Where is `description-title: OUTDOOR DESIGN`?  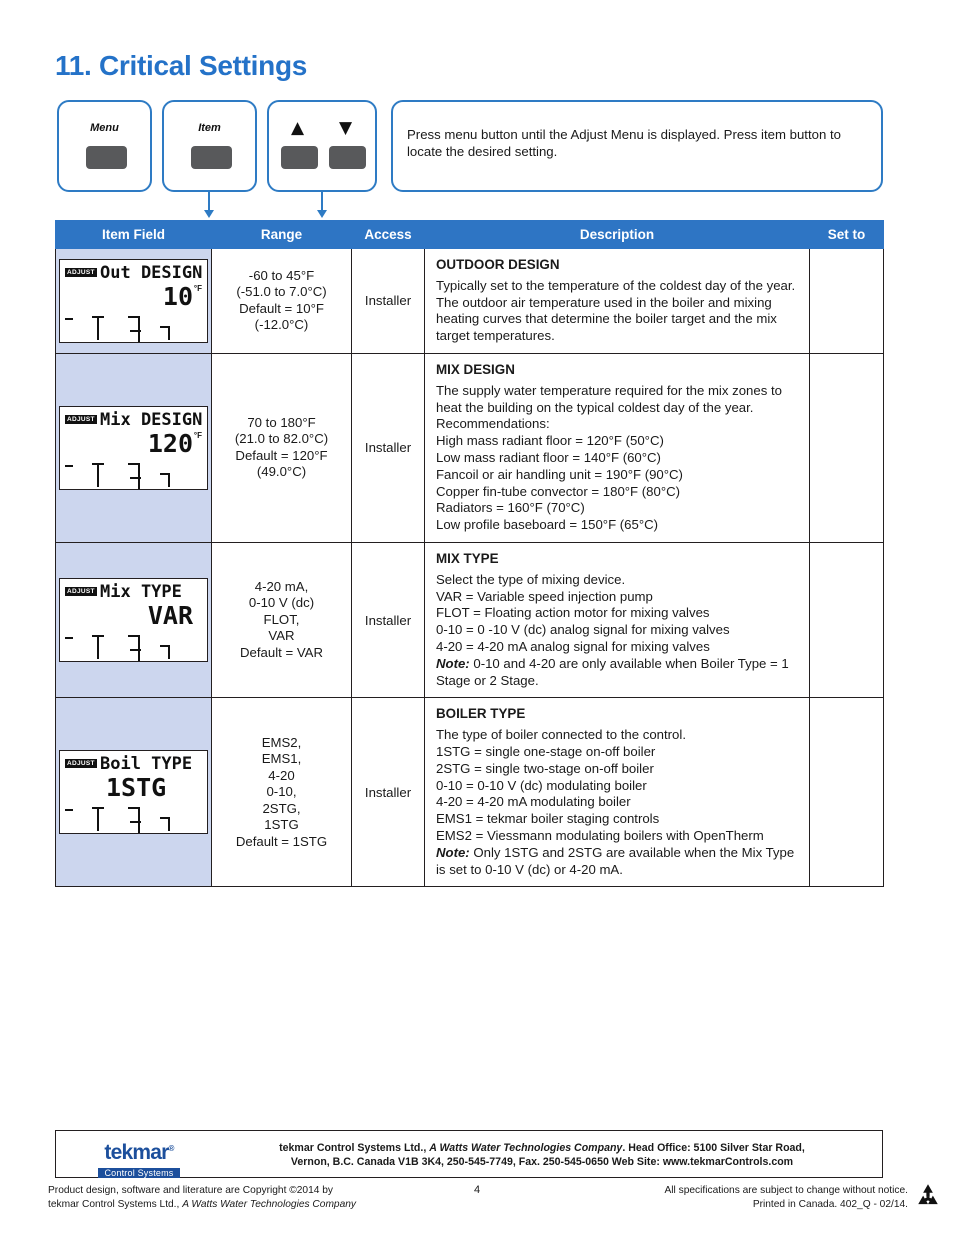 description-title: OUTDOOR DESIGN is located at coordinates (498, 264).